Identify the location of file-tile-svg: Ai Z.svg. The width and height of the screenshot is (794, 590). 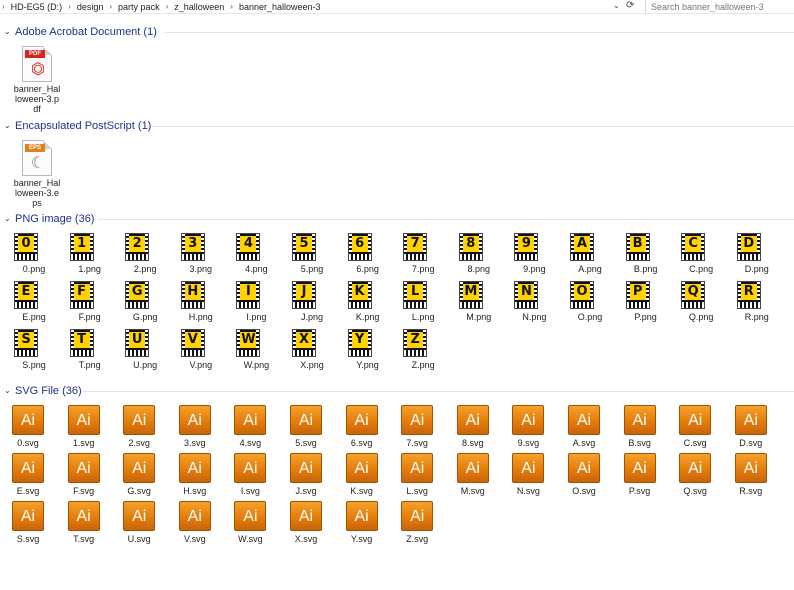
(423, 524).